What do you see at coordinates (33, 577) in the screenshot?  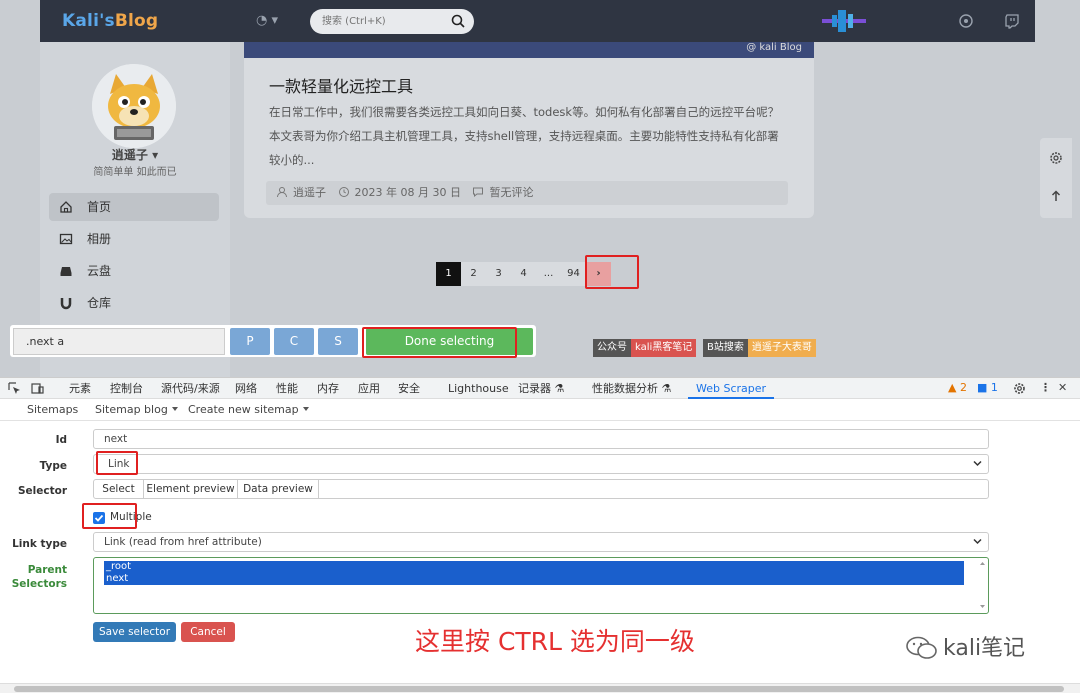 I see `parent-selectors-label: Parent Selectors` at bounding box center [33, 577].